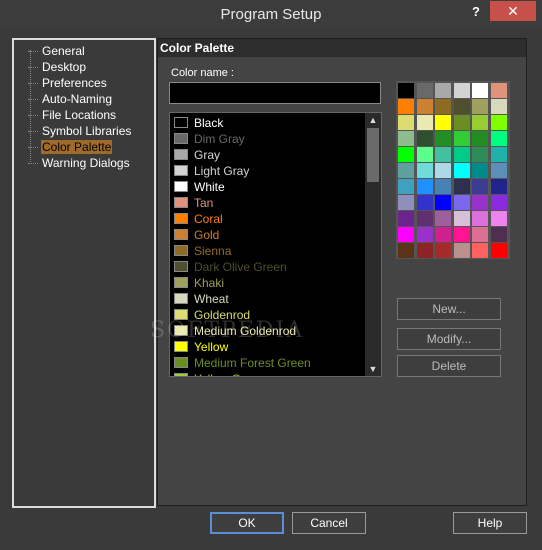 This screenshot has width=542, height=550. What do you see at coordinates (247, 523) in the screenshot?
I see `ok-button: OK` at bounding box center [247, 523].